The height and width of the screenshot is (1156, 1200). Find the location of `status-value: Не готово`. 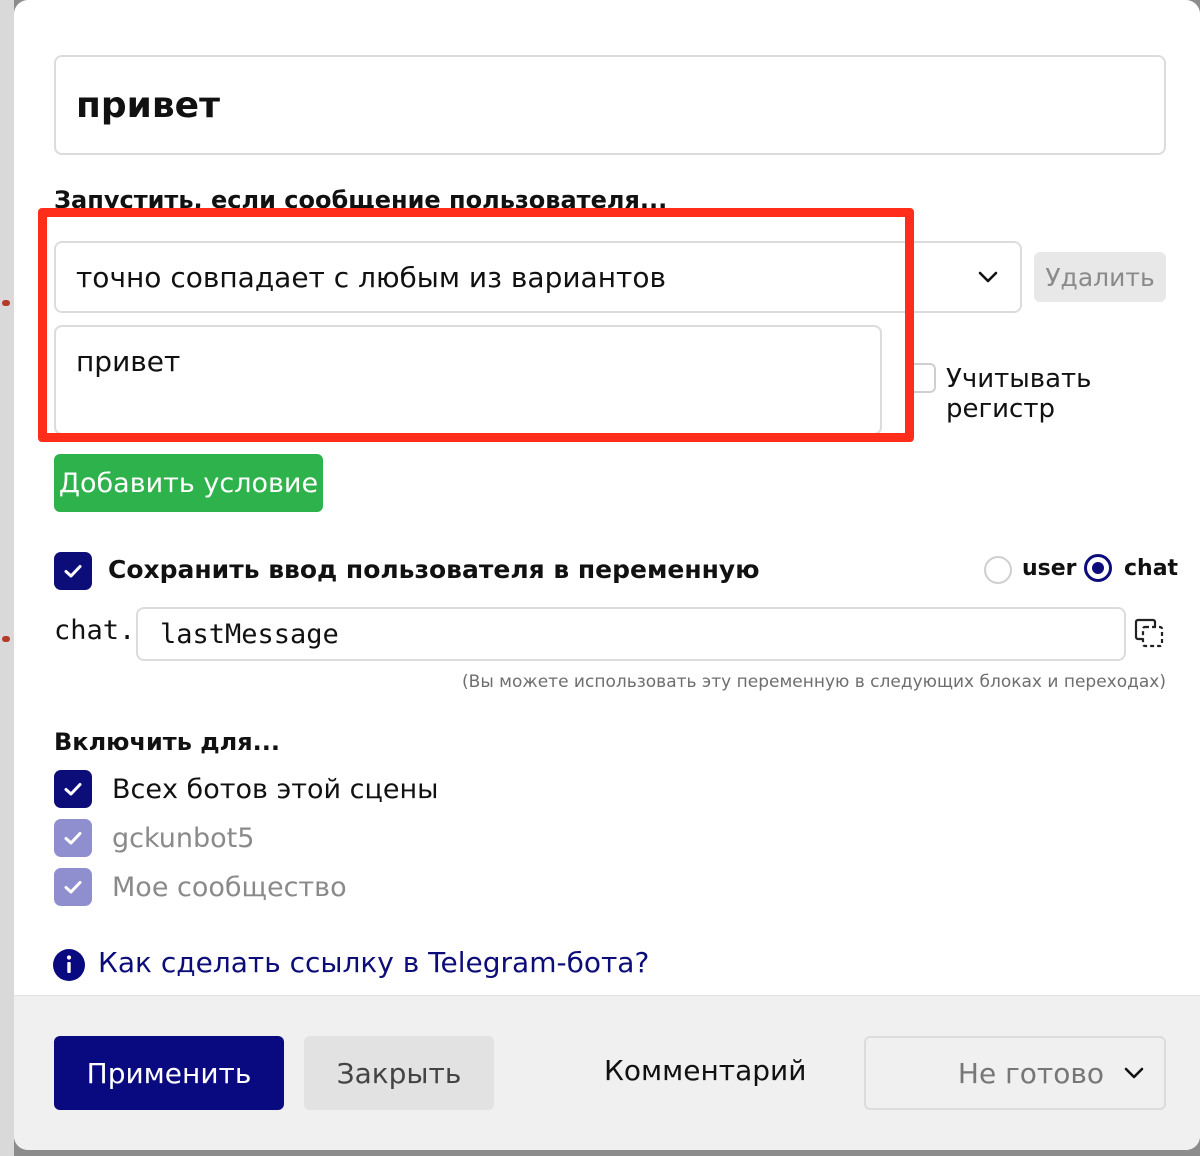

status-value: Не готово is located at coordinates (1030, 1073).